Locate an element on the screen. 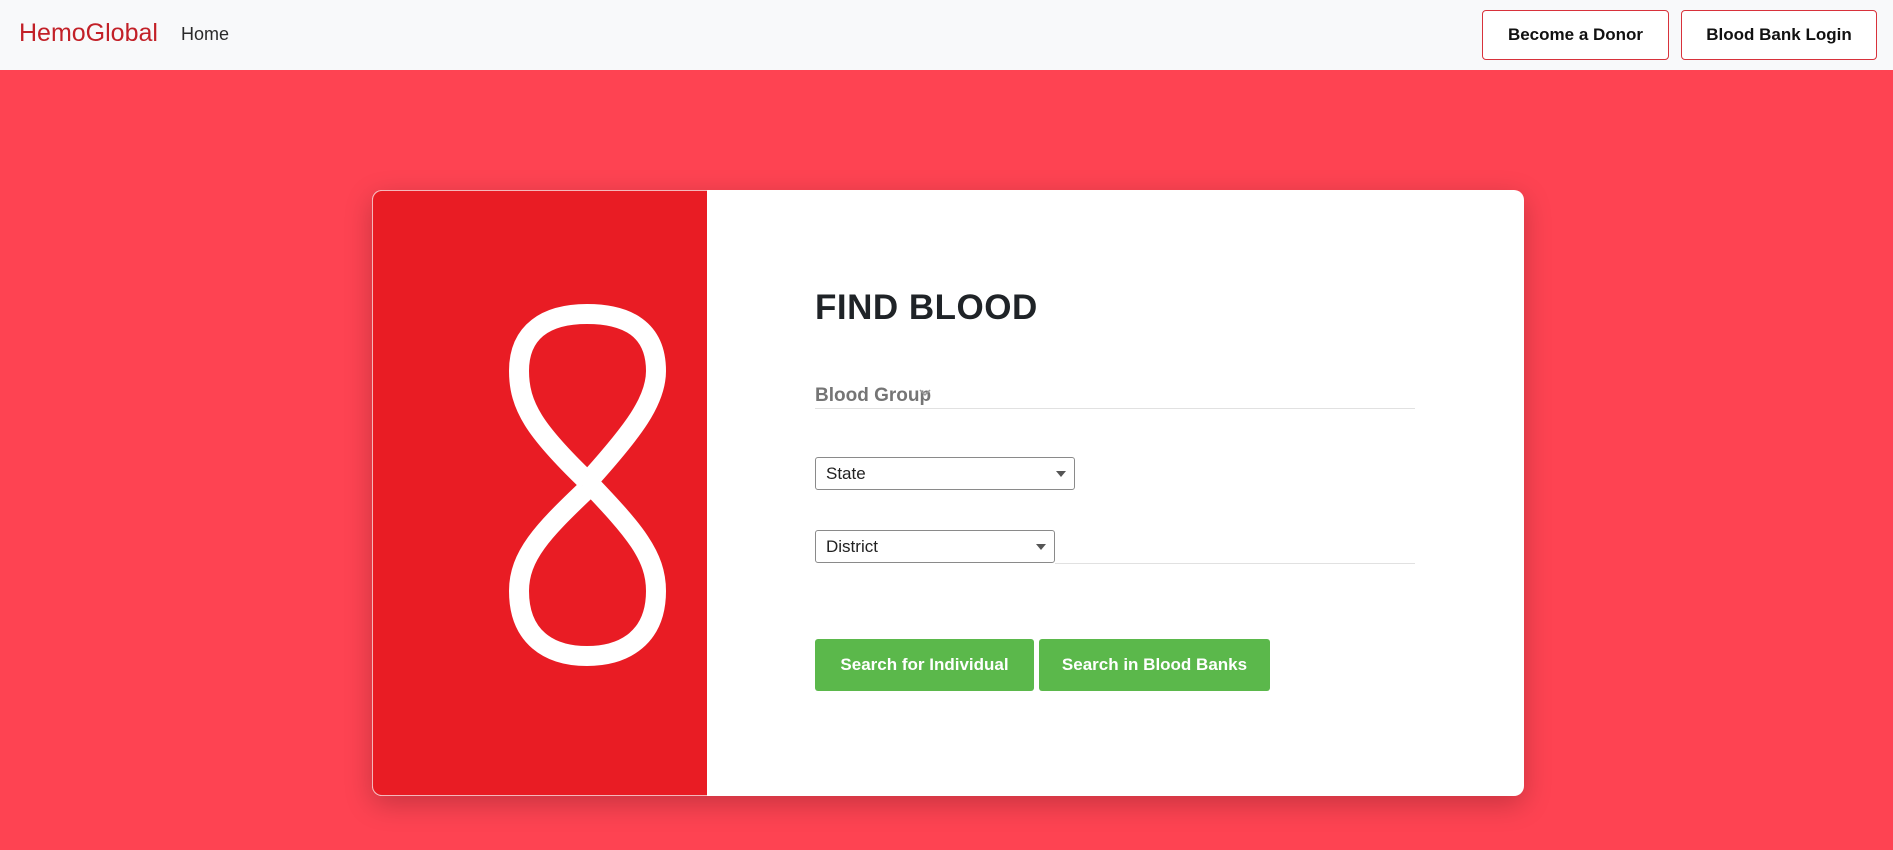  district-select: District is located at coordinates (935, 546).